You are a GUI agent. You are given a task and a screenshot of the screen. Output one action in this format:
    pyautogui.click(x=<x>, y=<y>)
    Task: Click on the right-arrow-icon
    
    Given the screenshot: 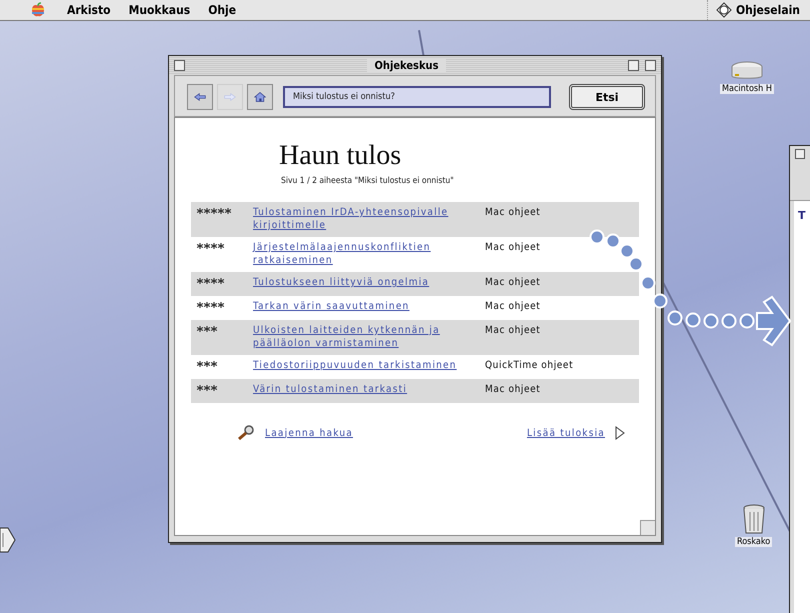 What is the action you would take?
    pyautogui.click(x=230, y=97)
    